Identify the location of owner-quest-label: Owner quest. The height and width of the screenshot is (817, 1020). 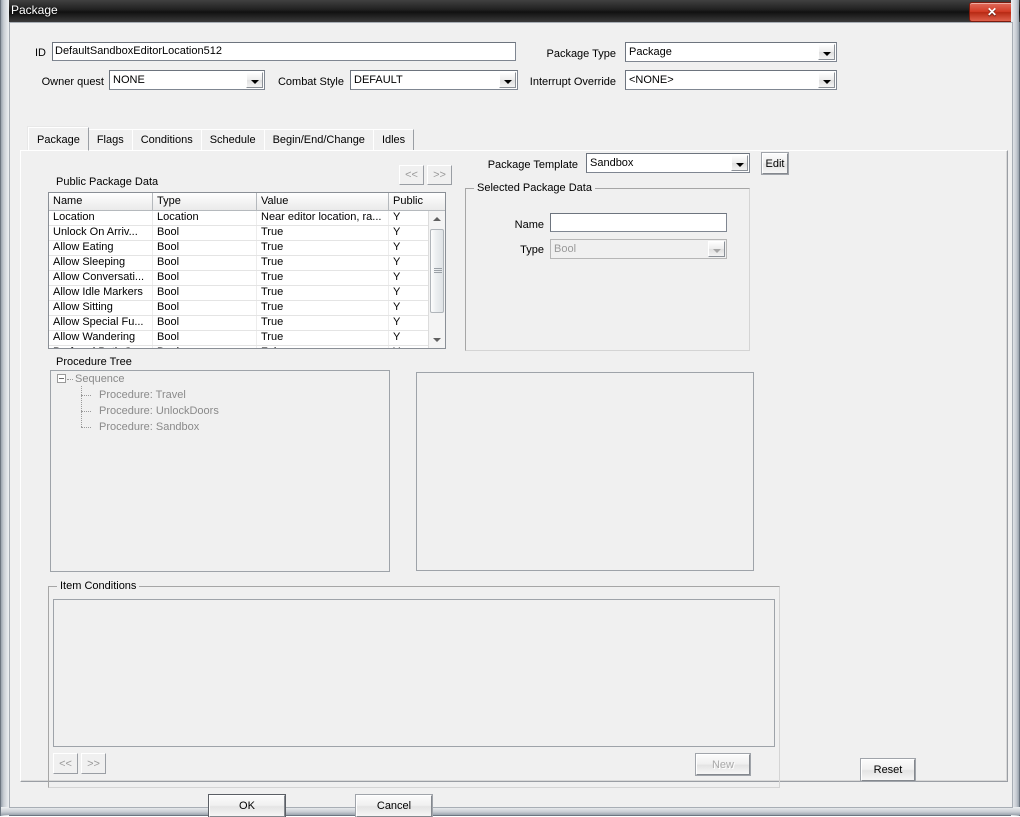
(72, 82).